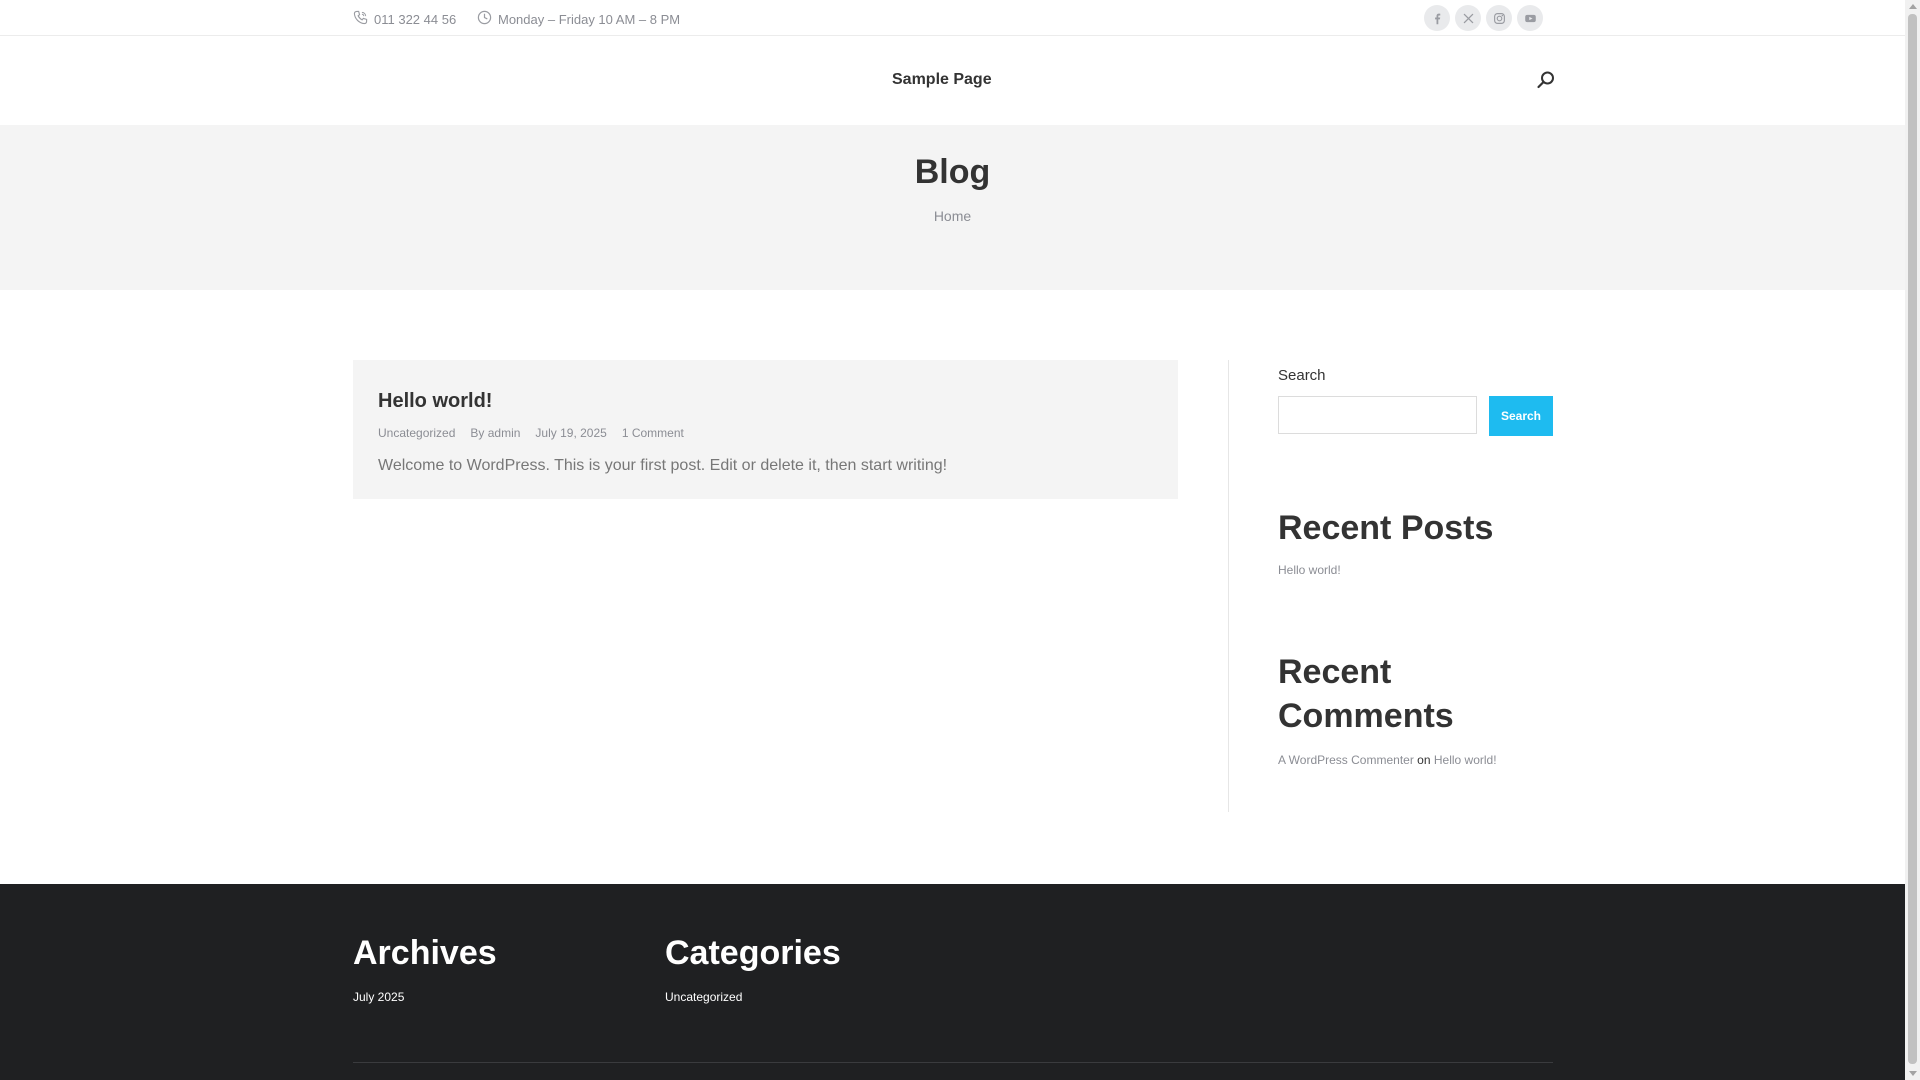 This screenshot has height=1080, width=1920. Describe the element at coordinates (1546, 80) in the screenshot. I see `search-icon` at that location.